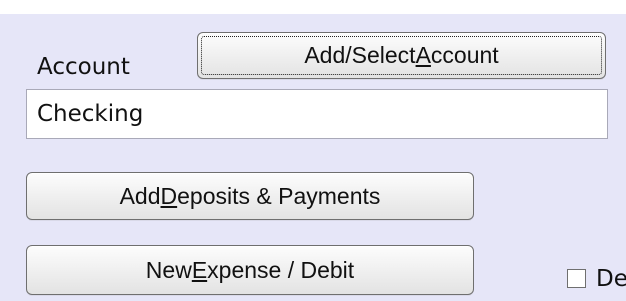 Image resolution: width=626 pixels, height=301 pixels. I want to click on button-text: Add, so click(140, 195).